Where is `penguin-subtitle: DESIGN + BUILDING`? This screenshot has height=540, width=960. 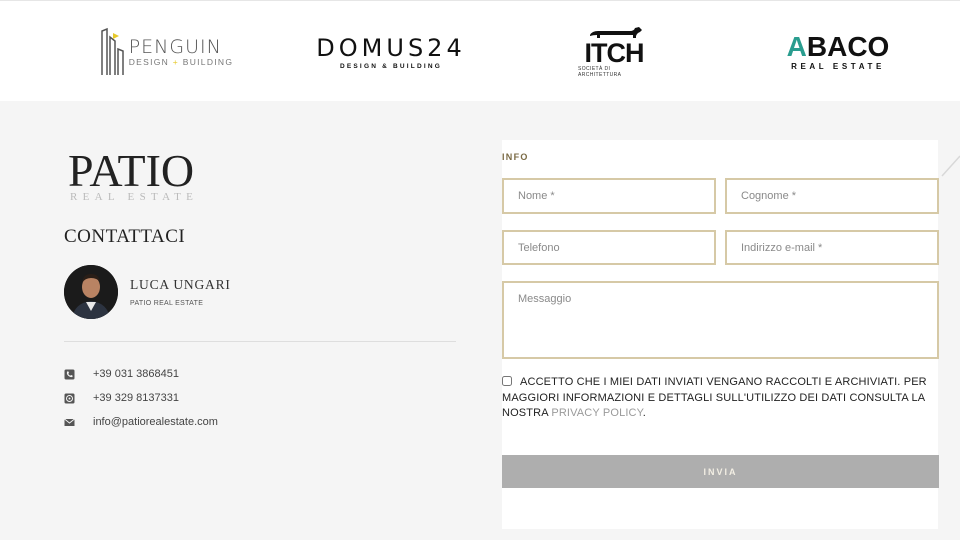 penguin-subtitle: DESIGN + BUILDING is located at coordinates (181, 62).